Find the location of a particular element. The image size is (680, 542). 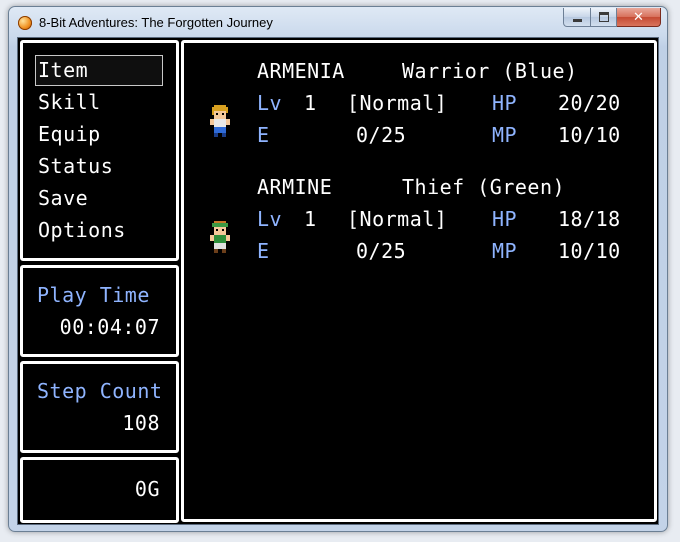

play-time-value: 00:04:07 is located at coordinates (109, 327).